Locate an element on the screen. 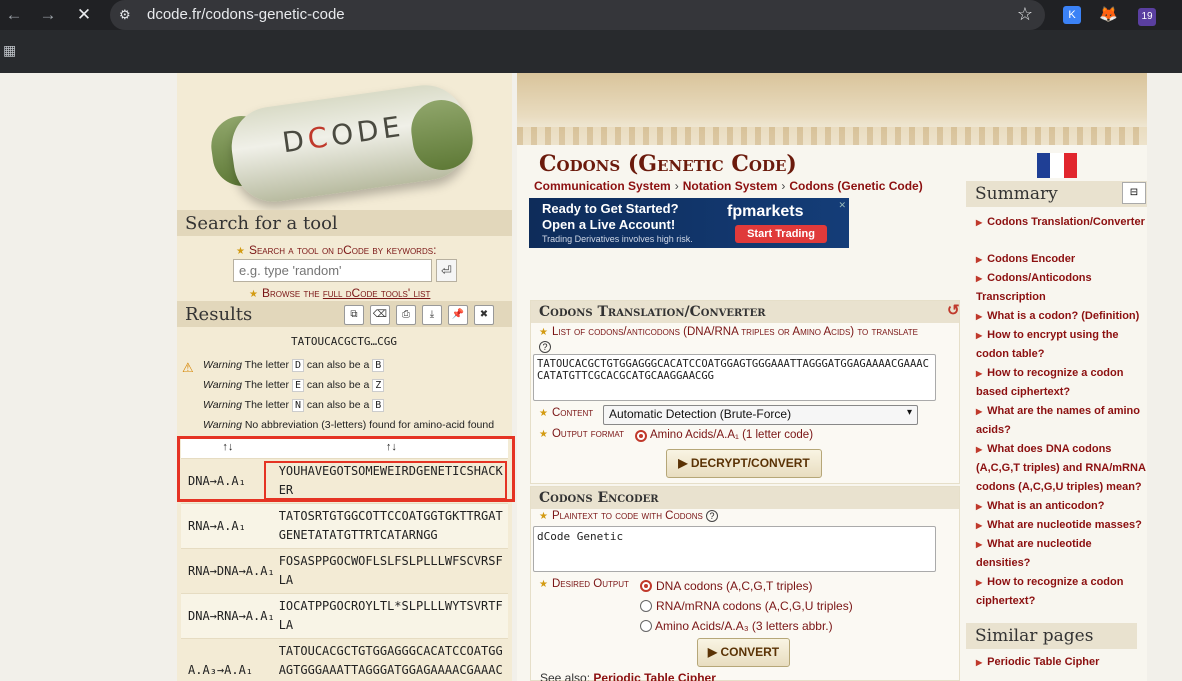 The height and width of the screenshot is (681, 1182). browse-tools: ★ Browse the full dCode tools' list is located at coordinates (339, 293).